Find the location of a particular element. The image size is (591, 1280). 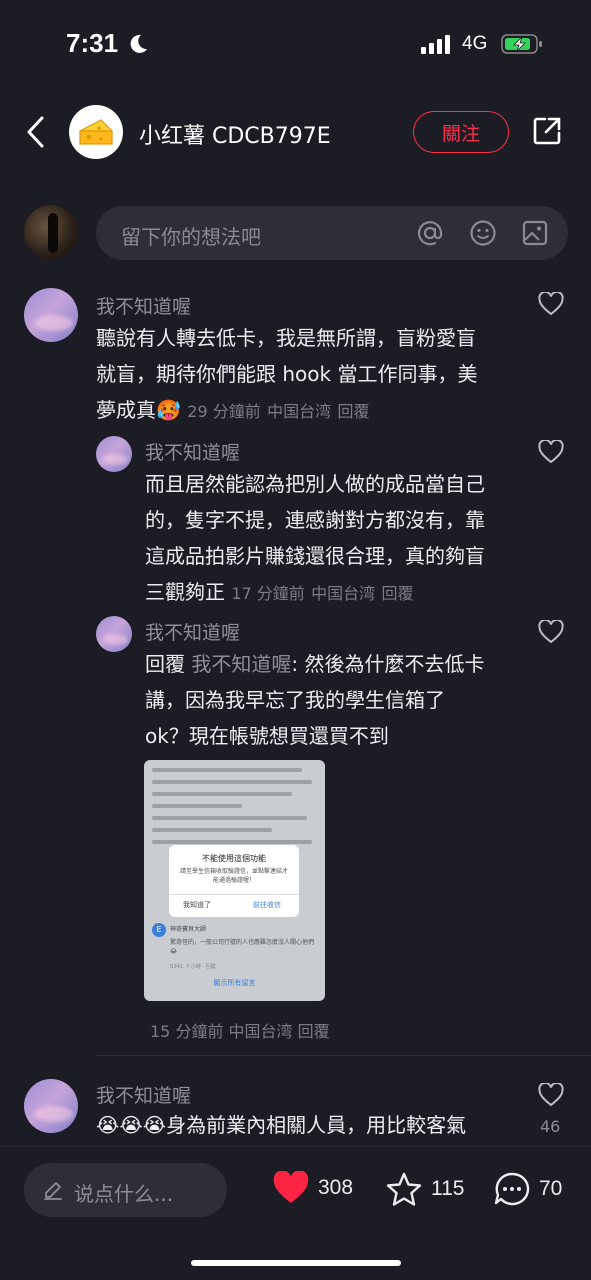

back-icon is located at coordinates (36, 132).